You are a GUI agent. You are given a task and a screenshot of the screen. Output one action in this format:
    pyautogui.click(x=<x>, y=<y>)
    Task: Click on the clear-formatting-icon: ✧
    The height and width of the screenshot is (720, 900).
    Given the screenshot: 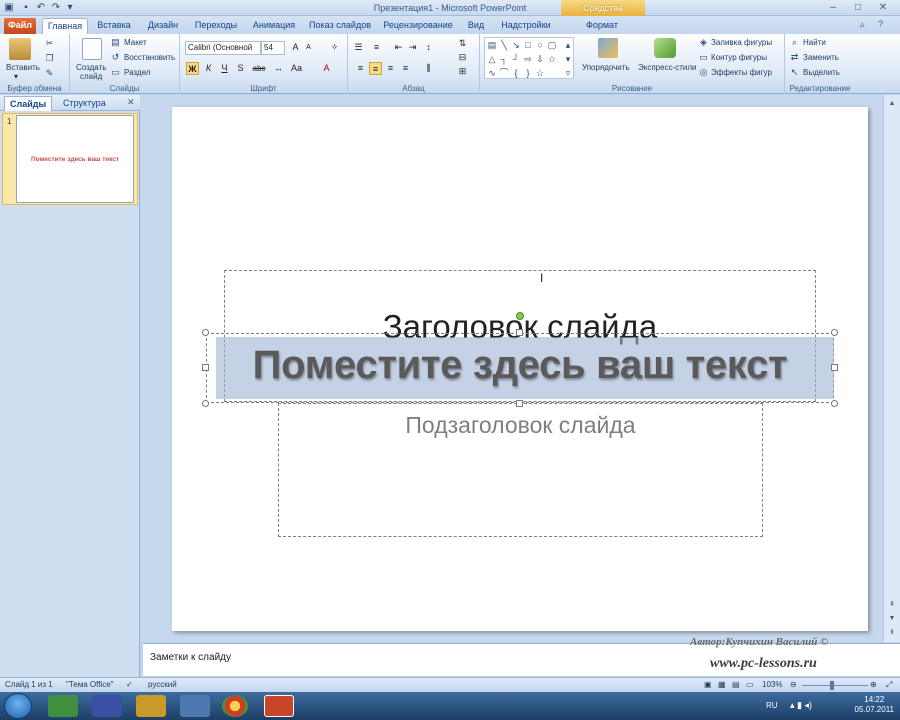 What is the action you would take?
    pyautogui.click(x=334, y=47)
    